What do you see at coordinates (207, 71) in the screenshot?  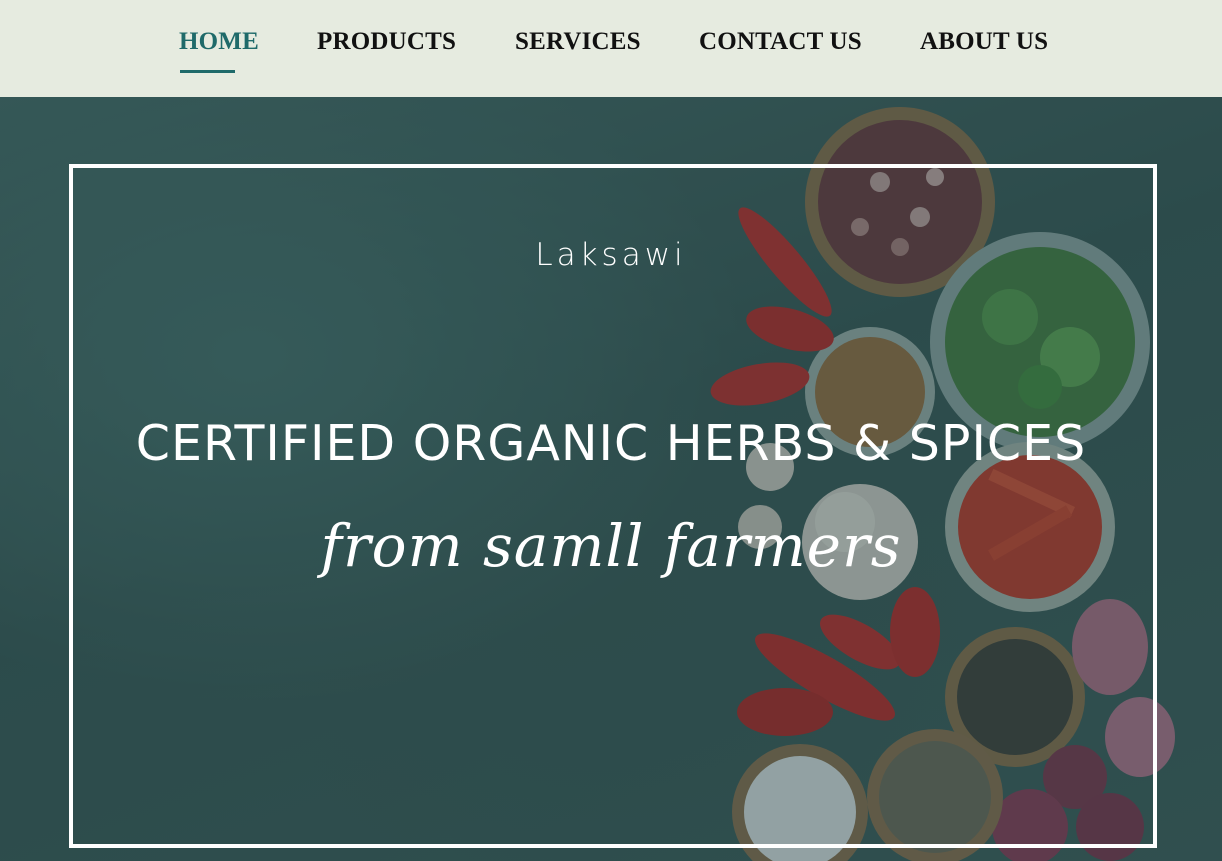 I see `active-nav-underline` at bounding box center [207, 71].